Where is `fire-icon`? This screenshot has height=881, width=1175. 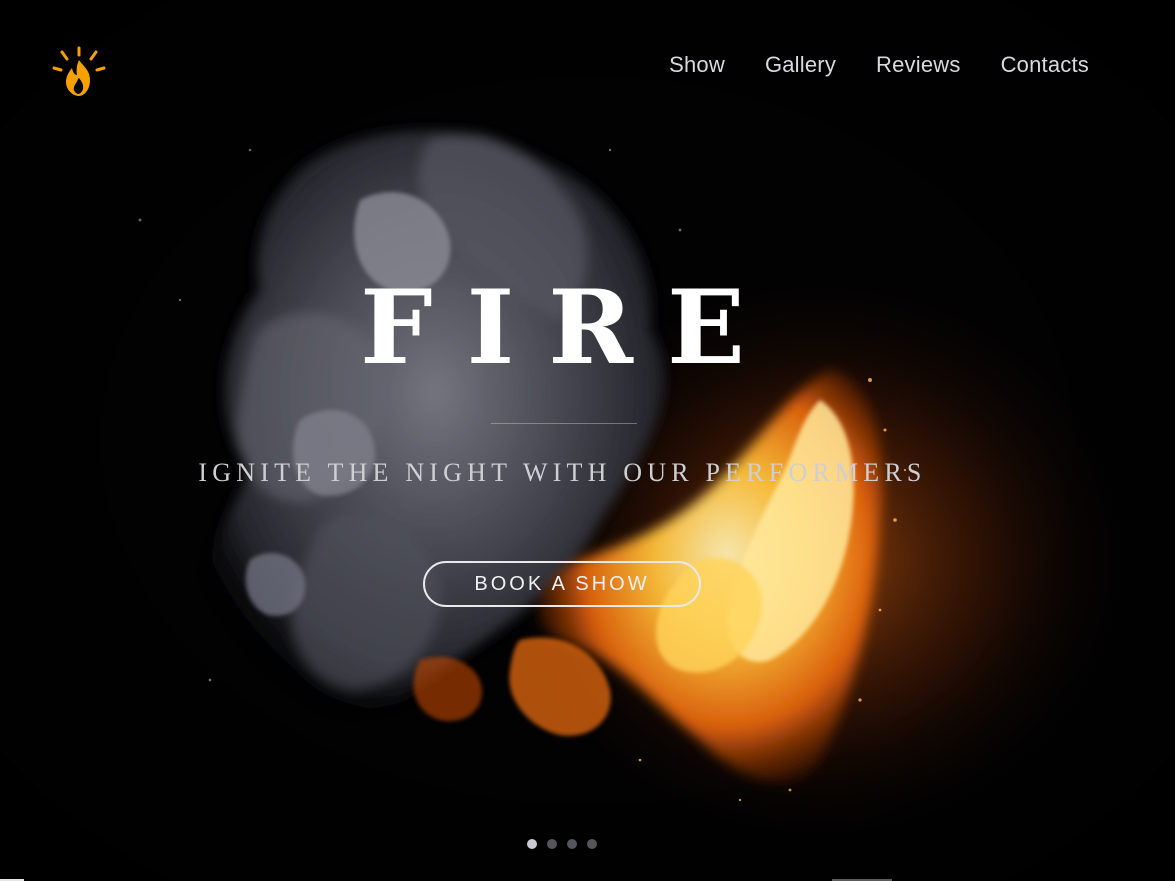
fire-icon is located at coordinates (79, 71).